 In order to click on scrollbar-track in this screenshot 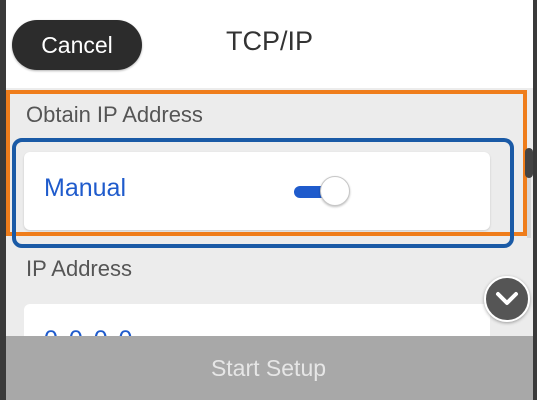, I will do `click(529, 208)`.